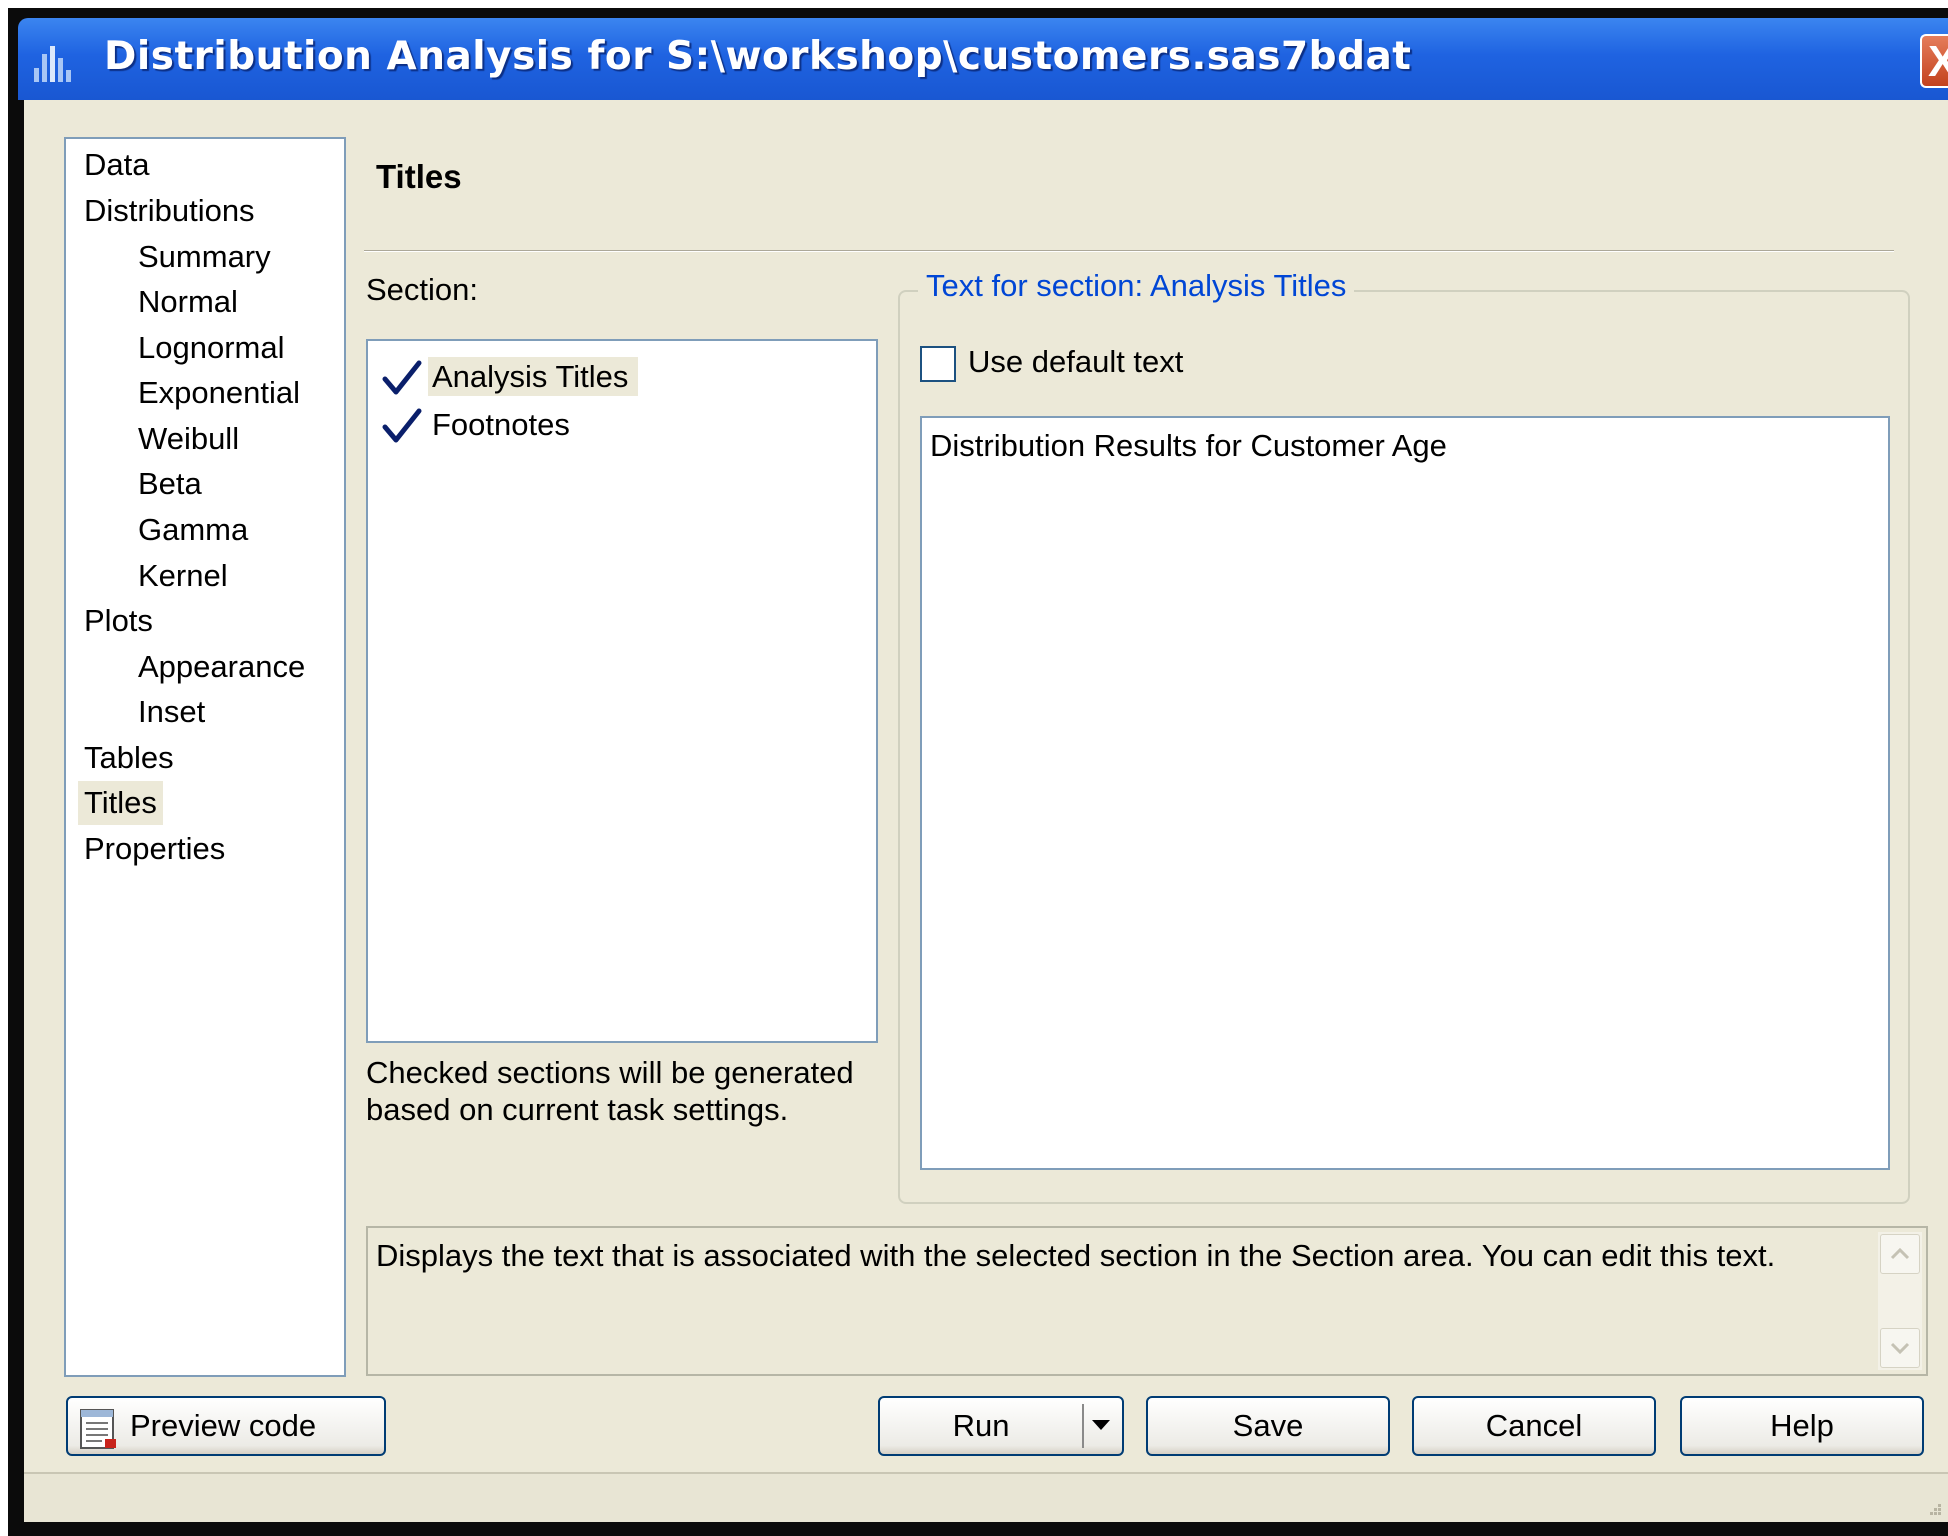 The height and width of the screenshot is (1536, 1948). I want to click on code-document-icon, so click(98, 1429).